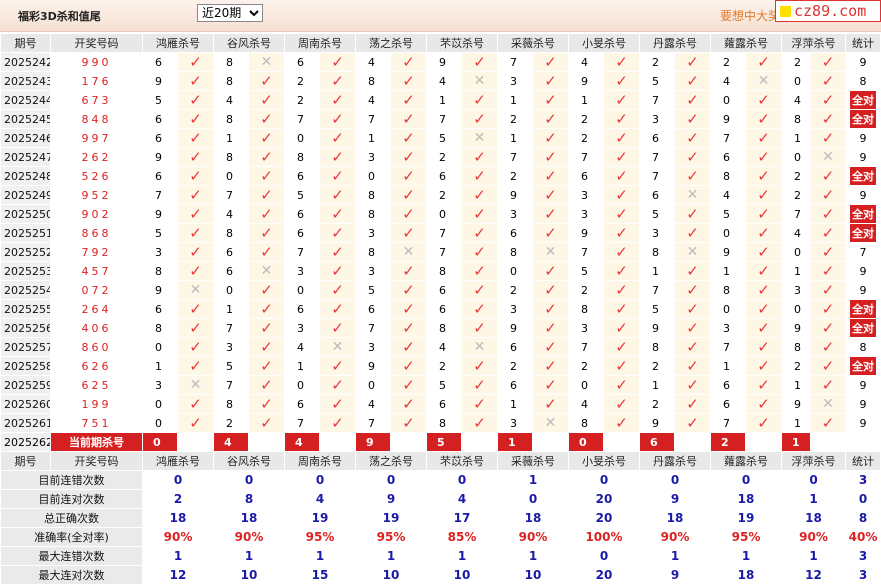  What do you see at coordinates (440, 499) in the screenshot?
I see `stats-row: 目前连对次数 2 8 4 9 4 0 20 9 18 1 0` at bounding box center [440, 499].